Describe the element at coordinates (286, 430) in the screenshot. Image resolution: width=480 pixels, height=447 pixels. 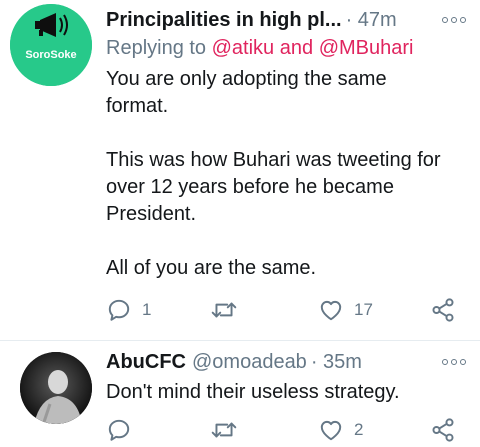
I see `tweet-actions: 2` at that location.